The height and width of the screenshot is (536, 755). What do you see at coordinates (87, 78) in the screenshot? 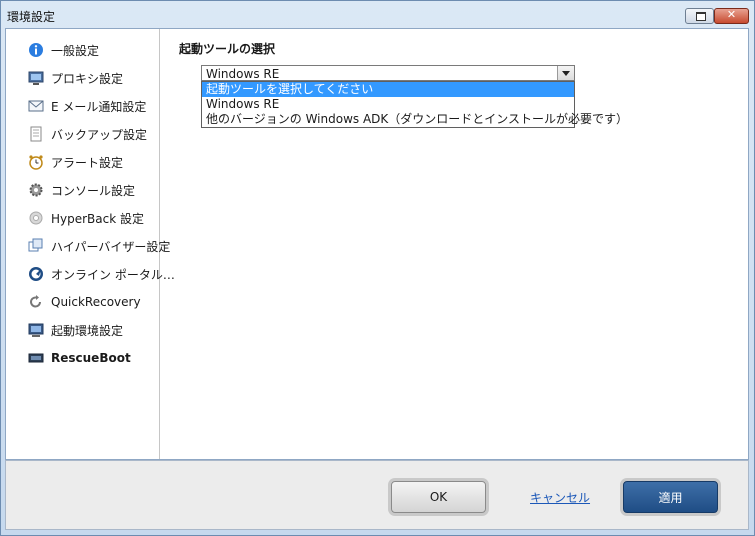
I see `sidebar-item-label: プロキシ設定` at bounding box center [87, 78].